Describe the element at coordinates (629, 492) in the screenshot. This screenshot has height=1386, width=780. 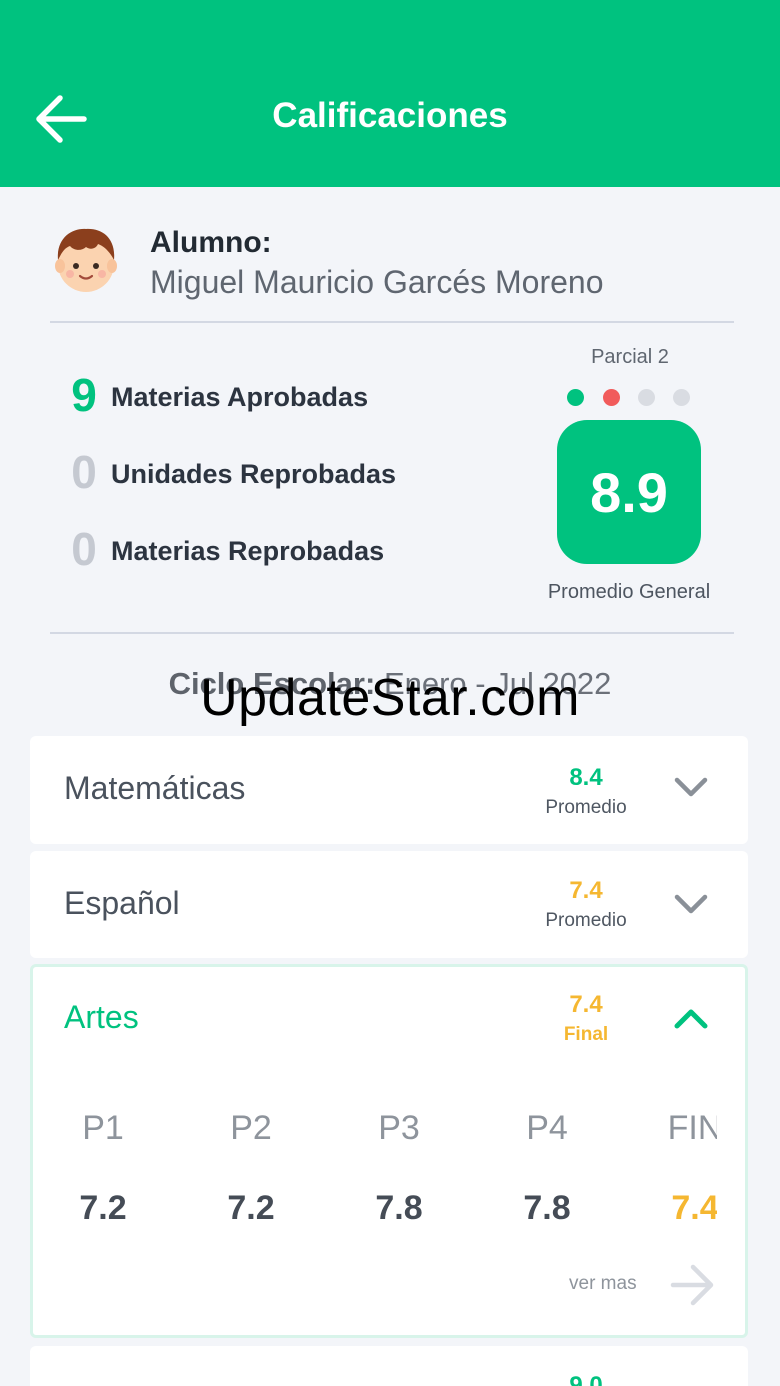
I see `general-average-badge: 8.9` at that location.